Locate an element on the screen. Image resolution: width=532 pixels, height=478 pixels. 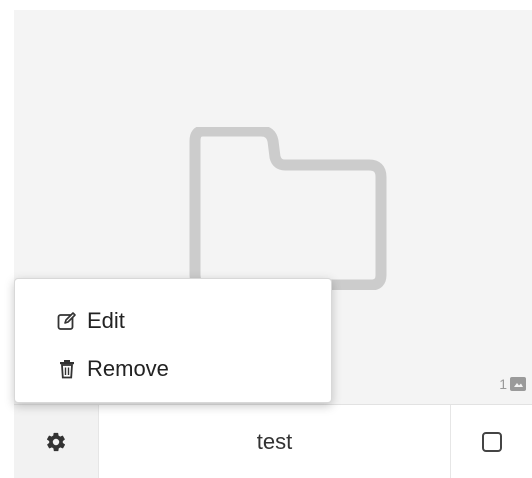
settings-button is located at coordinates (56, 441).